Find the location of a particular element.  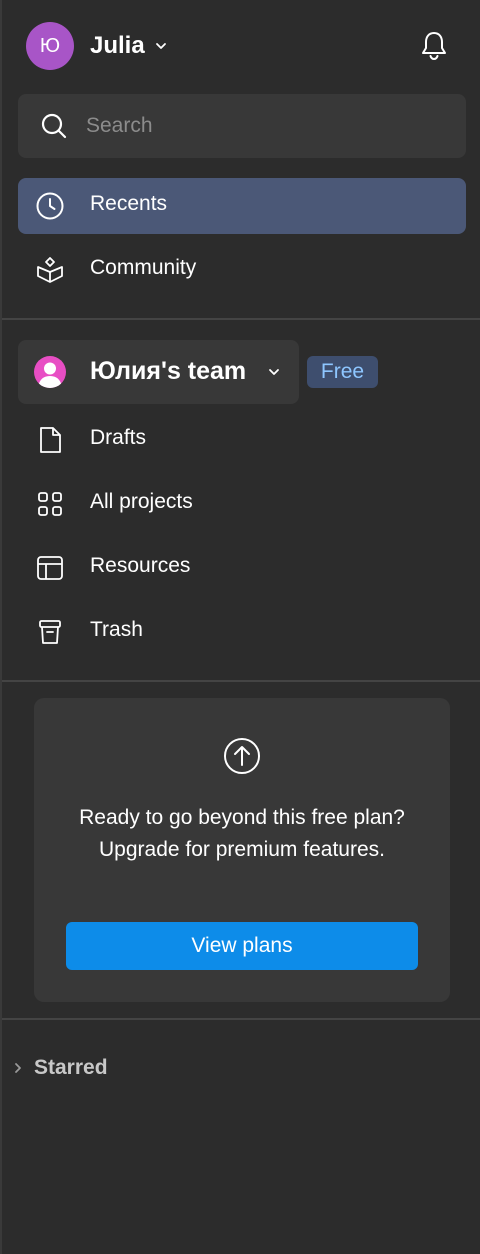

starred-label: Starred is located at coordinates (71, 1067).